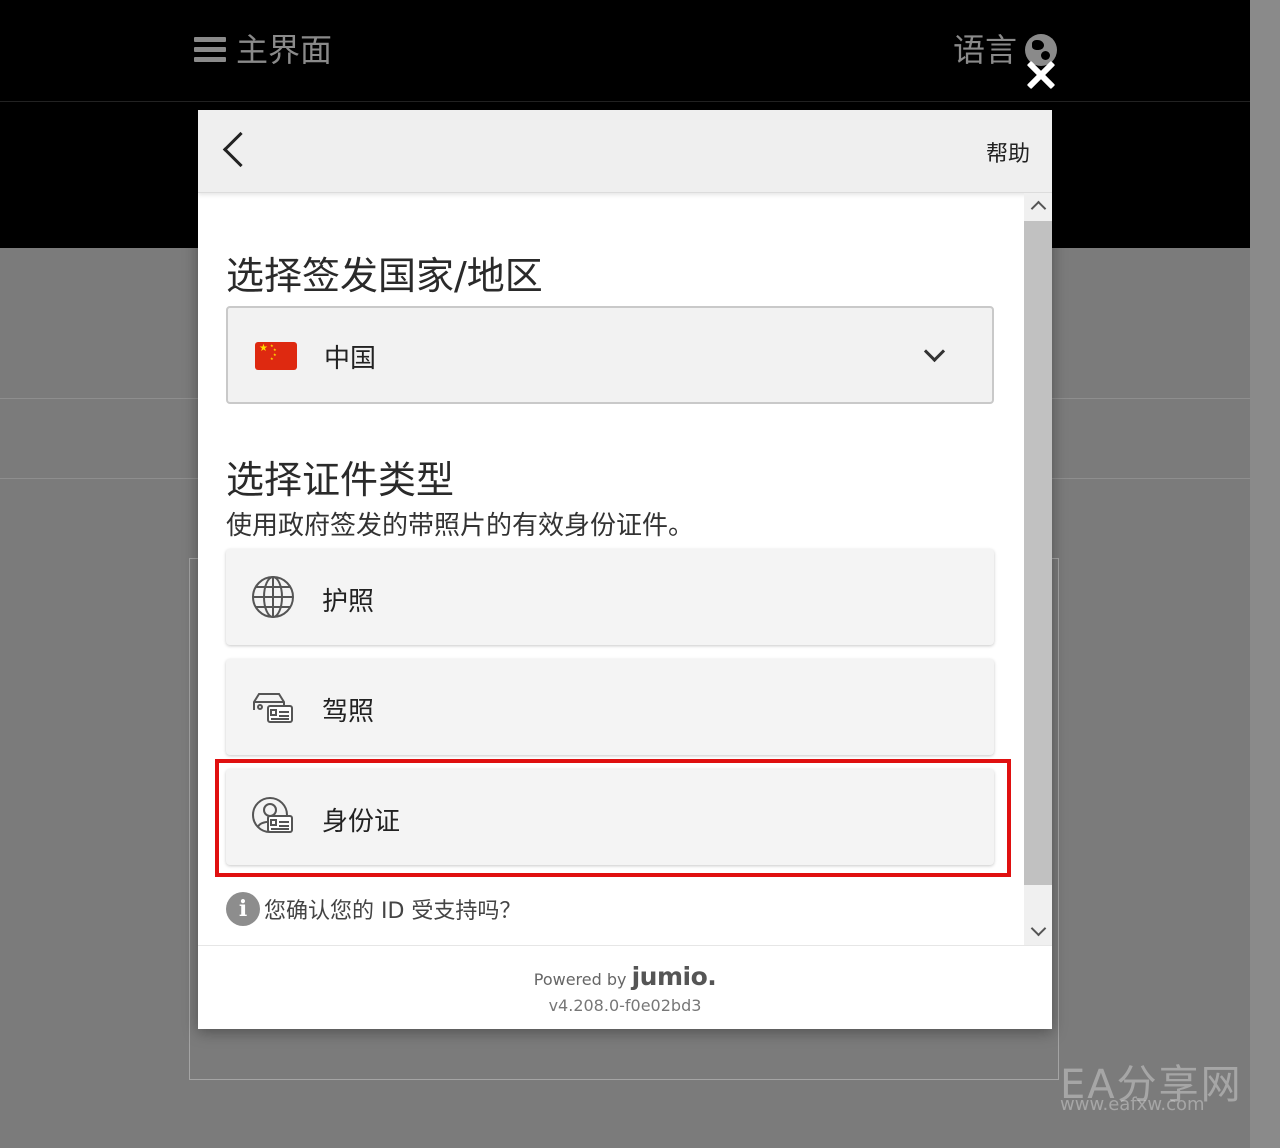 Image resolution: width=1280 pixels, height=1148 pixels. Describe the element at coordinates (273, 708) in the screenshot. I see `driver-license-icon` at that location.